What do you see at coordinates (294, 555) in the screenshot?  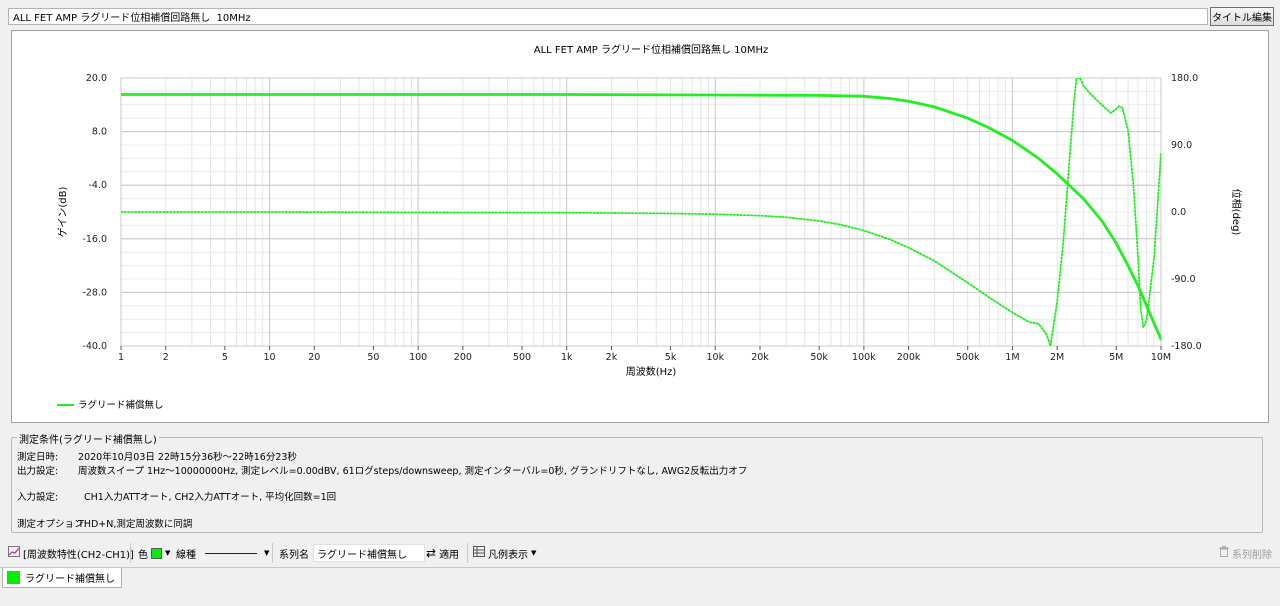 I see `series-name-label: 系列名` at bounding box center [294, 555].